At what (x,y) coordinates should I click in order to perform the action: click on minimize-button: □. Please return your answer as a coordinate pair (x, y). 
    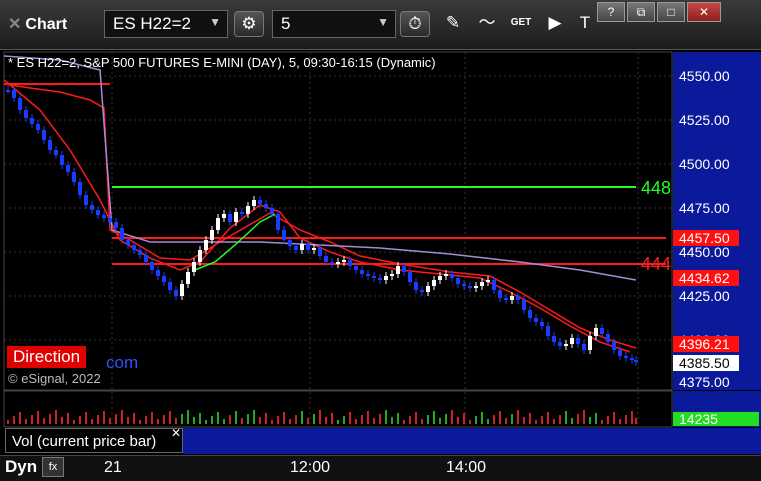
    Looking at the image, I should click on (671, 12).